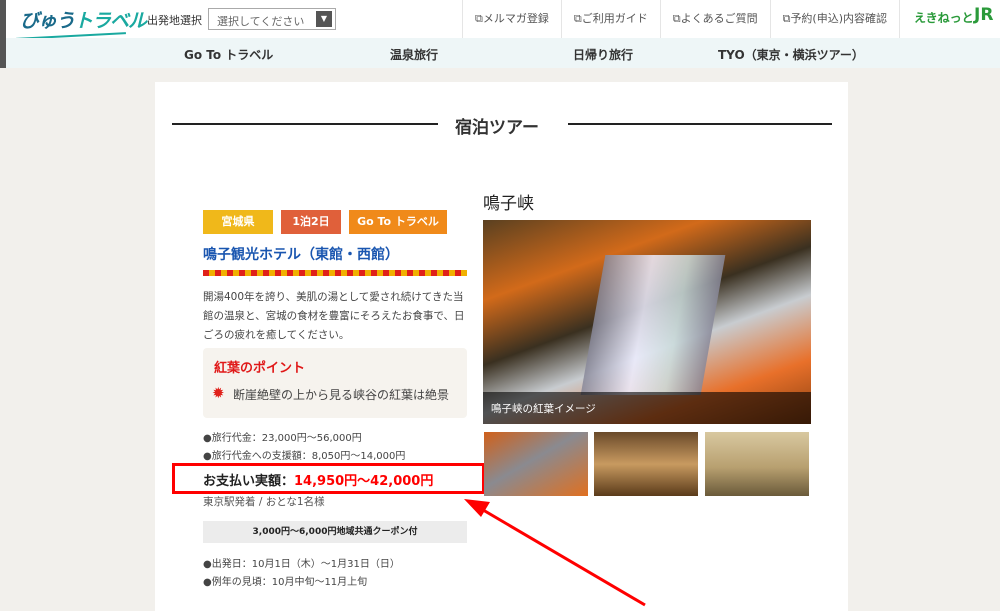 This screenshot has width=1000, height=611. I want to click on annotation-arrow, so click(555, 553).